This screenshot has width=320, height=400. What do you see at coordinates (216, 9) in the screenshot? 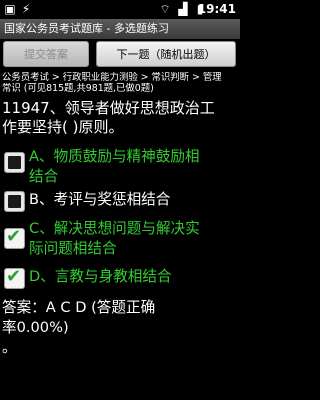
I see `status-time: 19:41` at bounding box center [216, 9].